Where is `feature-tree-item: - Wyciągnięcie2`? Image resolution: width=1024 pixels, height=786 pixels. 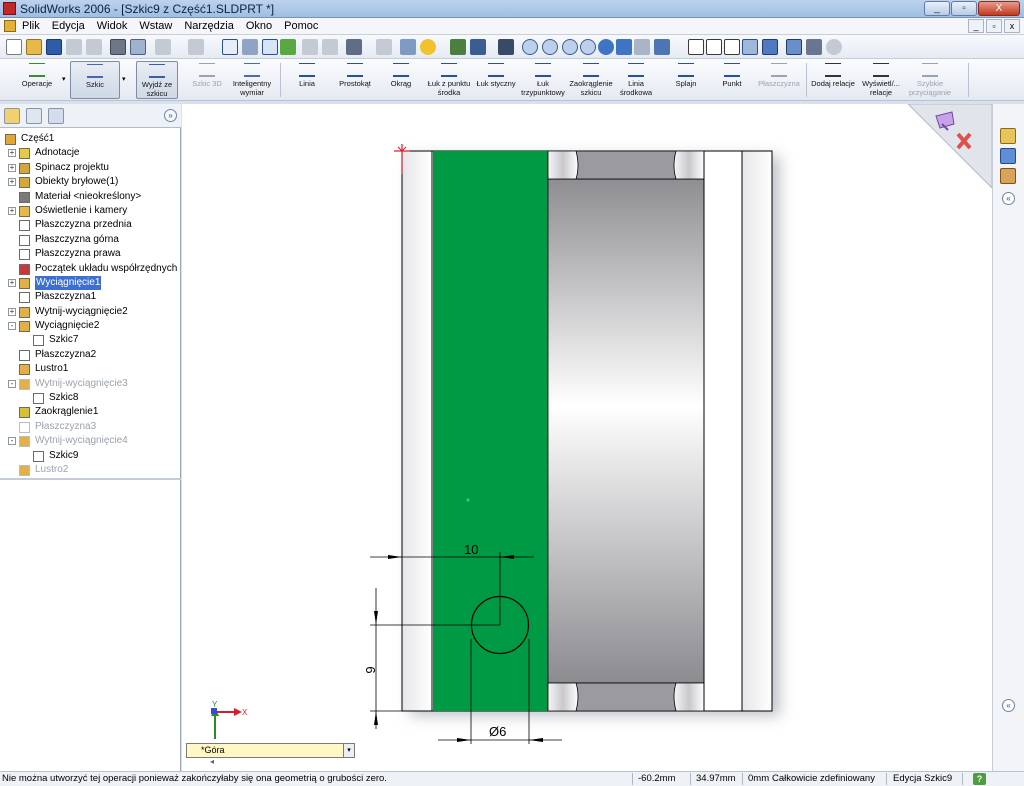
feature-tree-item: - Wyciągnięcie2 is located at coordinates (90, 326).